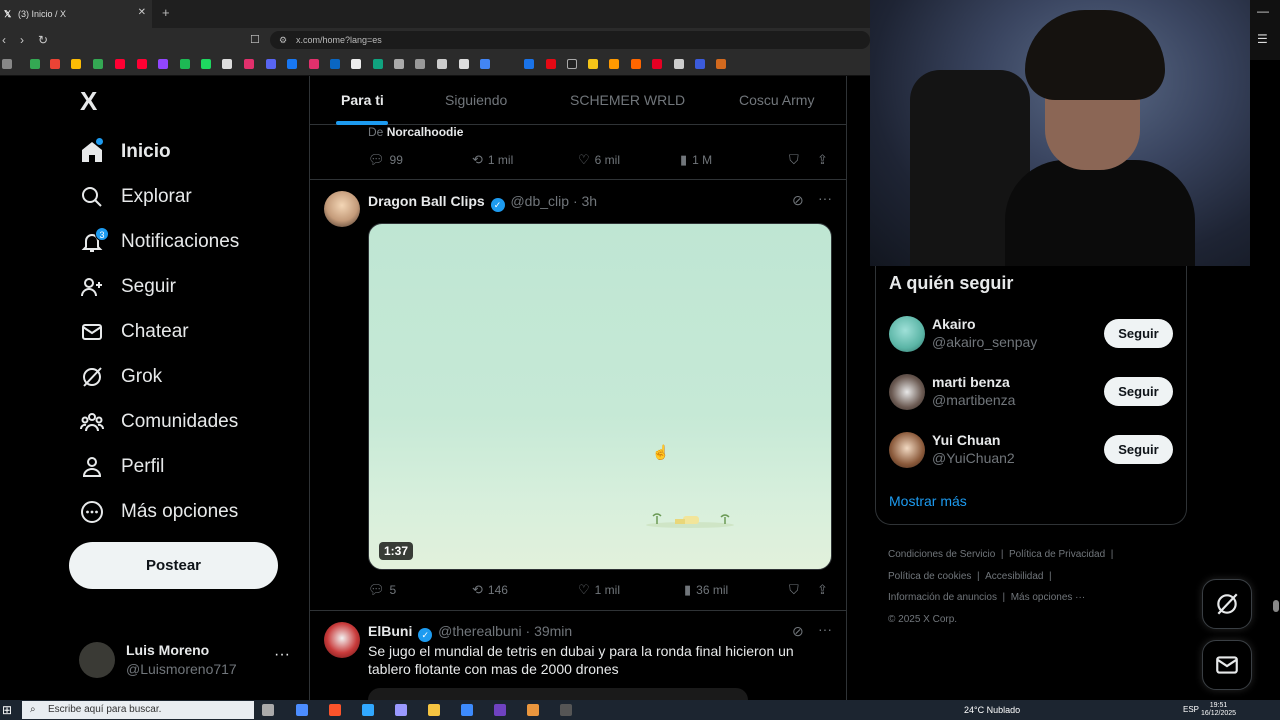 This screenshot has height=720, width=1280. What do you see at coordinates (1034, 392) in the screenshot?
I see `suggested-user: marti benza @martibenza Seguir` at bounding box center [1034, 392].